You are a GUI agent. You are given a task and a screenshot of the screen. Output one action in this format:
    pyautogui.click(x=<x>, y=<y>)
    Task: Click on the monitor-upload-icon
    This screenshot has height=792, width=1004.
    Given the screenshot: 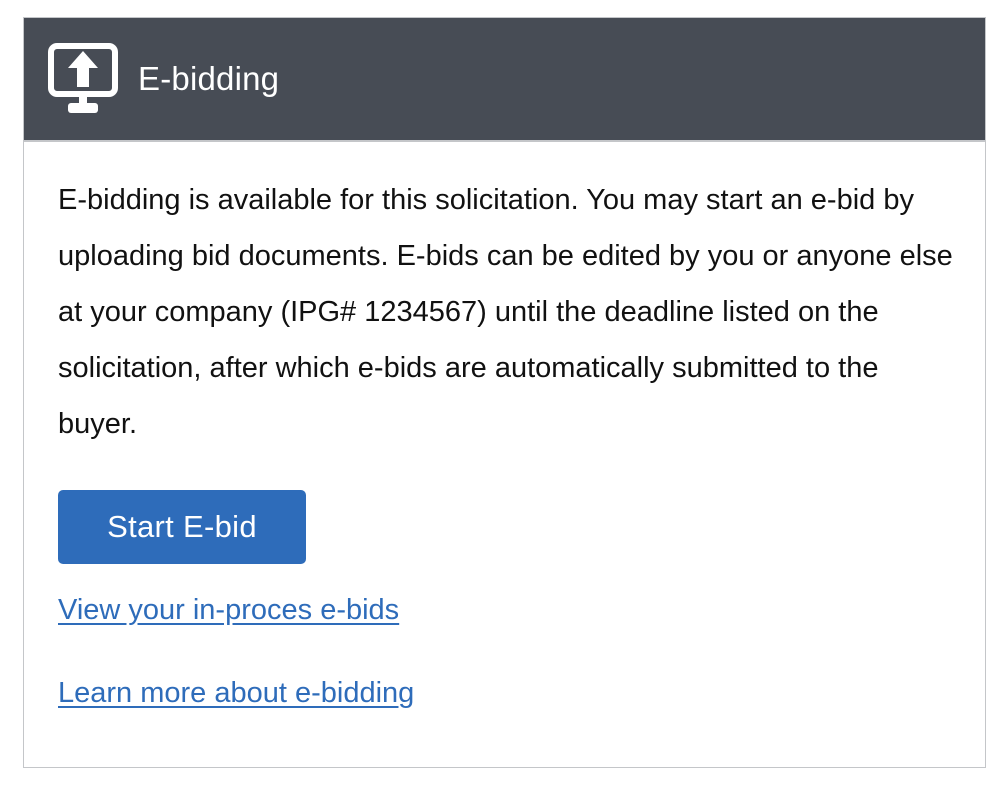 What is the action you would take?
    pyautogui.click(x=83, y=79)
    